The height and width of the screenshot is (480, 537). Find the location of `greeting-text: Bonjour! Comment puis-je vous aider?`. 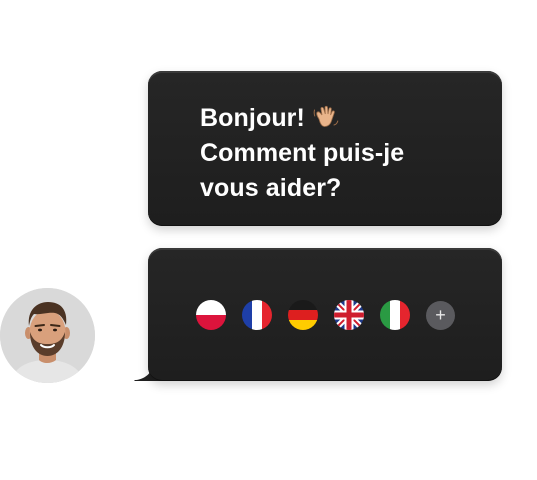

greeting-text: Bonjour! Comment puis-je vous aider? is located at coordinates (302, 153).